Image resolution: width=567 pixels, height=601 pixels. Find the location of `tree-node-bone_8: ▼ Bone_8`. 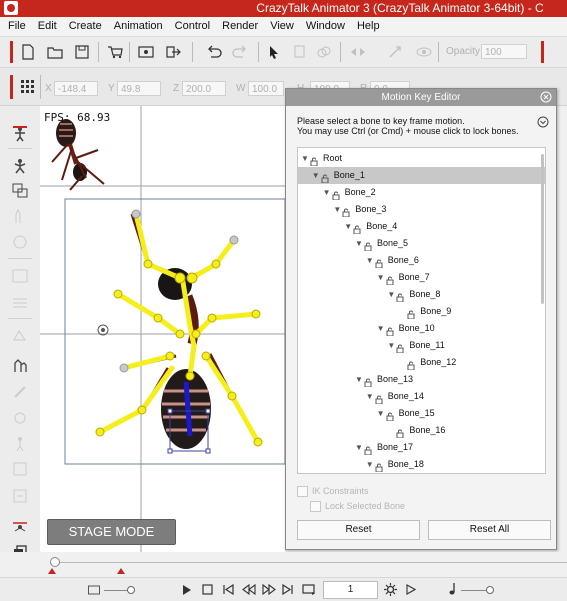

tree-node-bone_8: ▼ Bone_8 is located at coordinates (413, 294).